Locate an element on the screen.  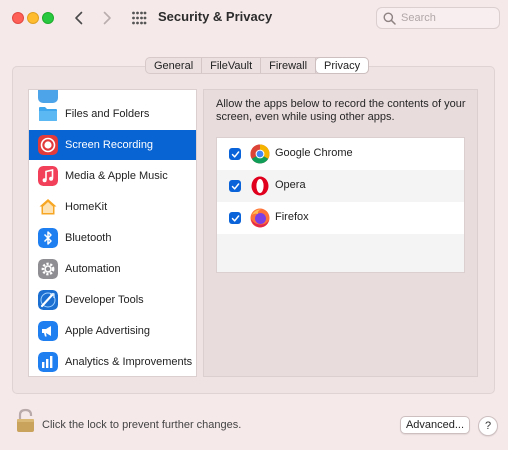
sidebar-item-developer-tools: Developer Tools is located at coordinates (112, 300).